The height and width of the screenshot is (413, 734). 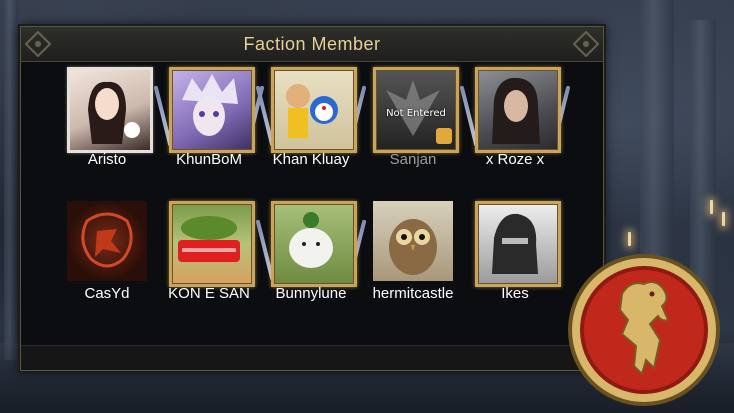 I want to click on dragon-emblem-icon, so click(x=107, y=240).